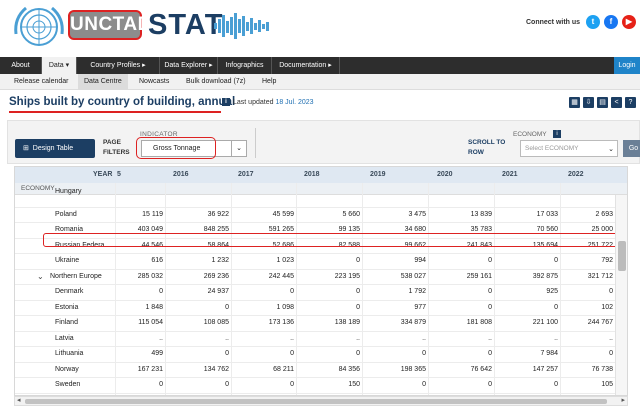  What do you see at coordinates (351, 214) in the screenshot?
I see `table-cell: 5 660` at bounding box center [351, 214].